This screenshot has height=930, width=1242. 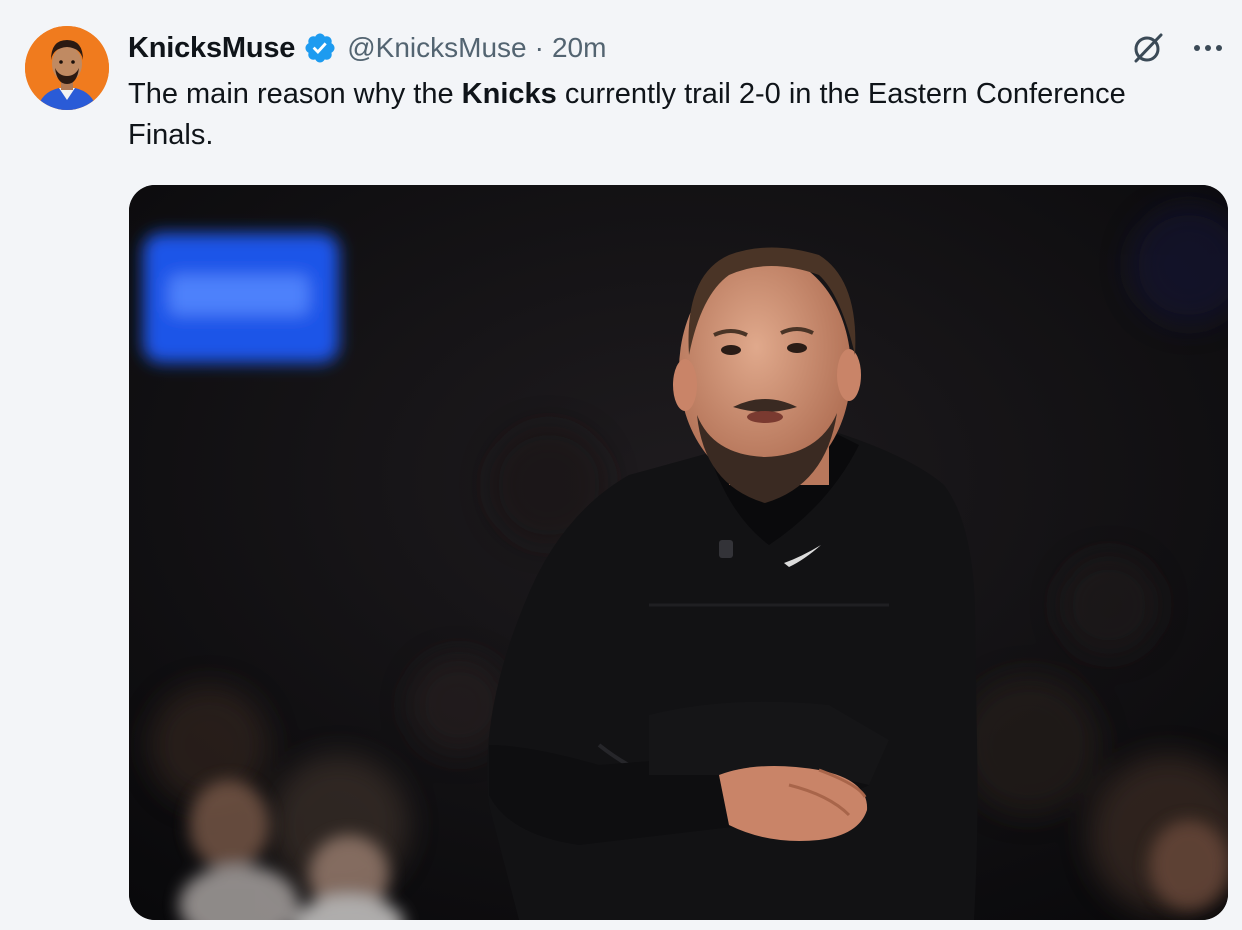 What do you see at coordinates (67, 68) in the screenshot?
I see `profile-avatar` at bounding box center [67, 68].